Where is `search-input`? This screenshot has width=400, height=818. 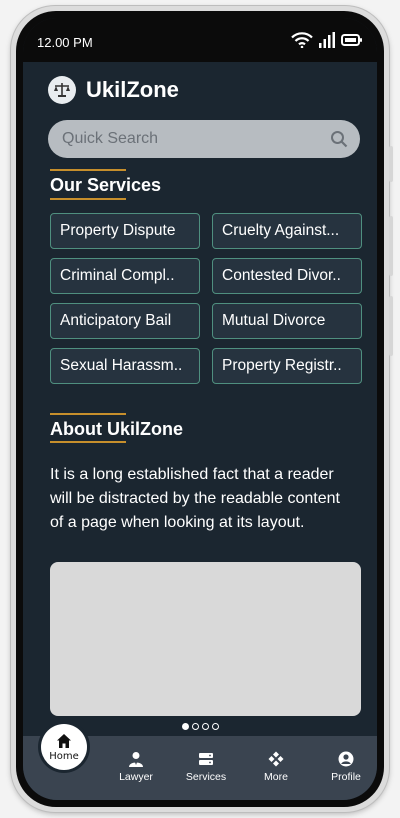 search-input is located at coordinates (195, 139).